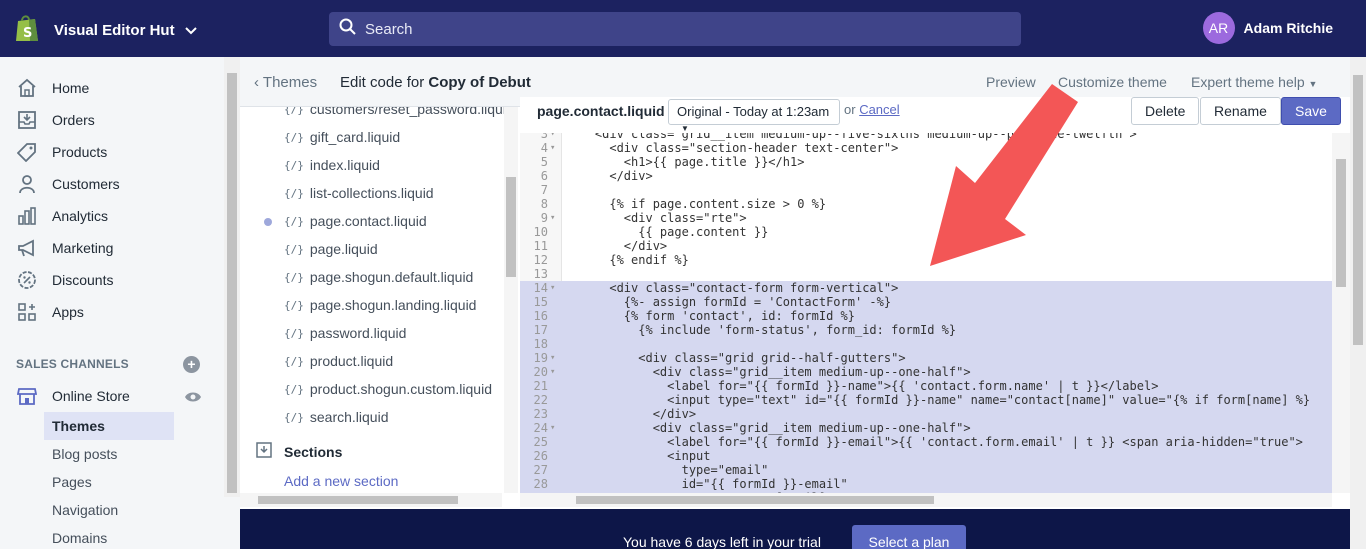 The image size is (1366, 549). What do you see at coordinates (754, 116) in the screenshot?
I see `version-select: Original - Today at 1:23am ▼` at bounding box center [754, 116].